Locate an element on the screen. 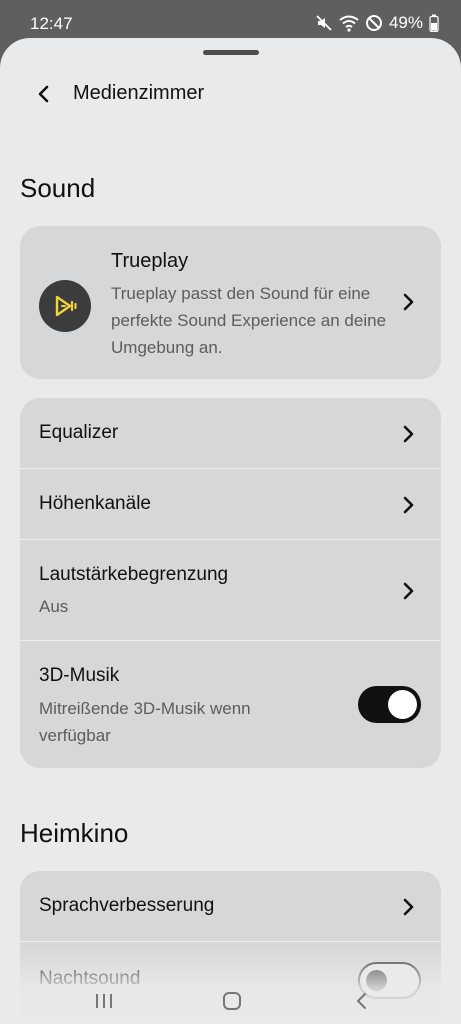 The image size is (461, 1024). 3d-music-toggle is located at coordinates (389, 704).